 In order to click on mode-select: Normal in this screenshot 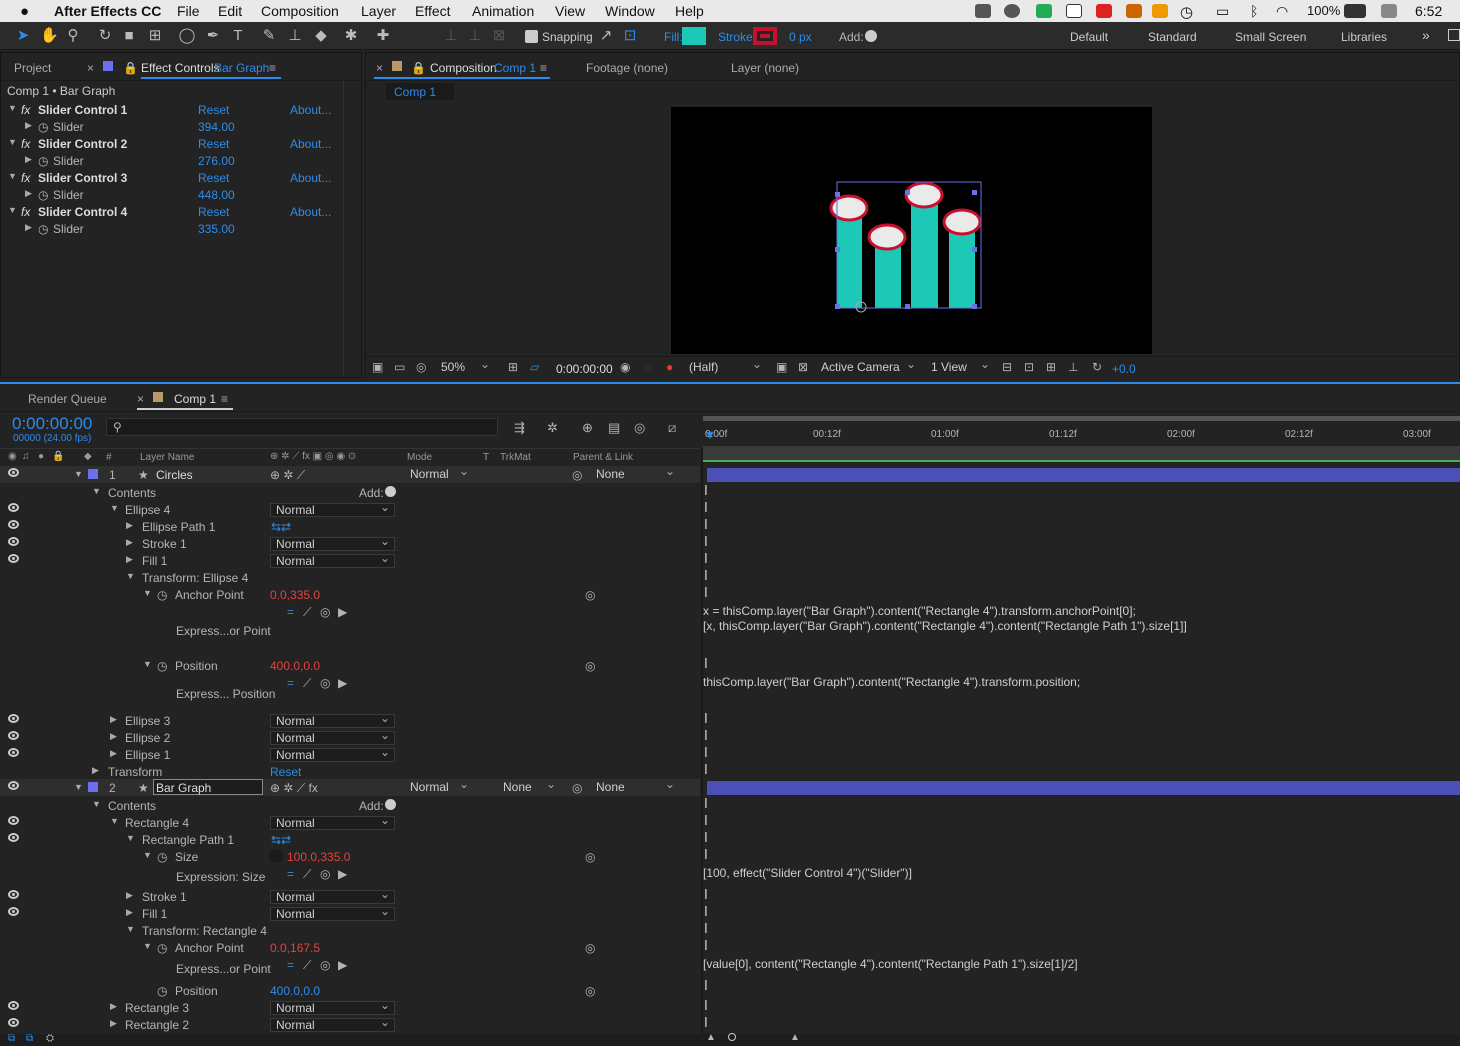, I will do `click(439, 786)`.